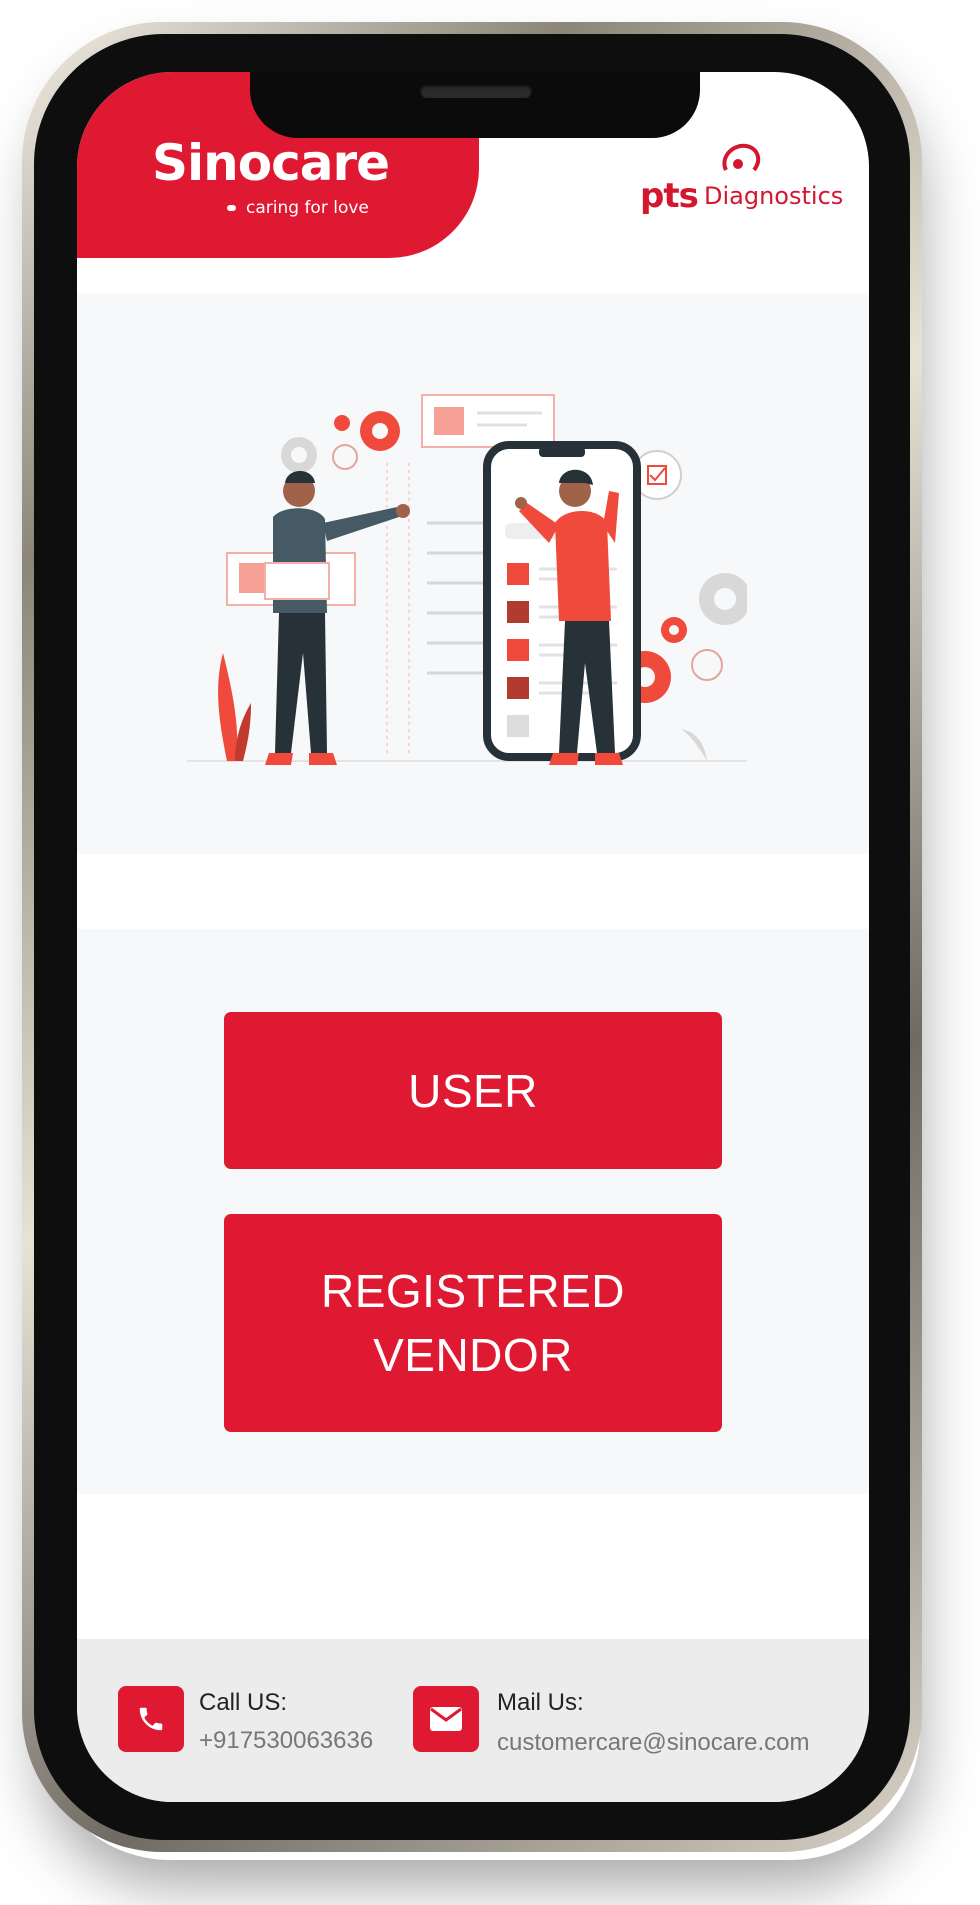  Describe the element at coordinates (741, 157) in the screenshot. I see `partner-mark-icon` at that location.